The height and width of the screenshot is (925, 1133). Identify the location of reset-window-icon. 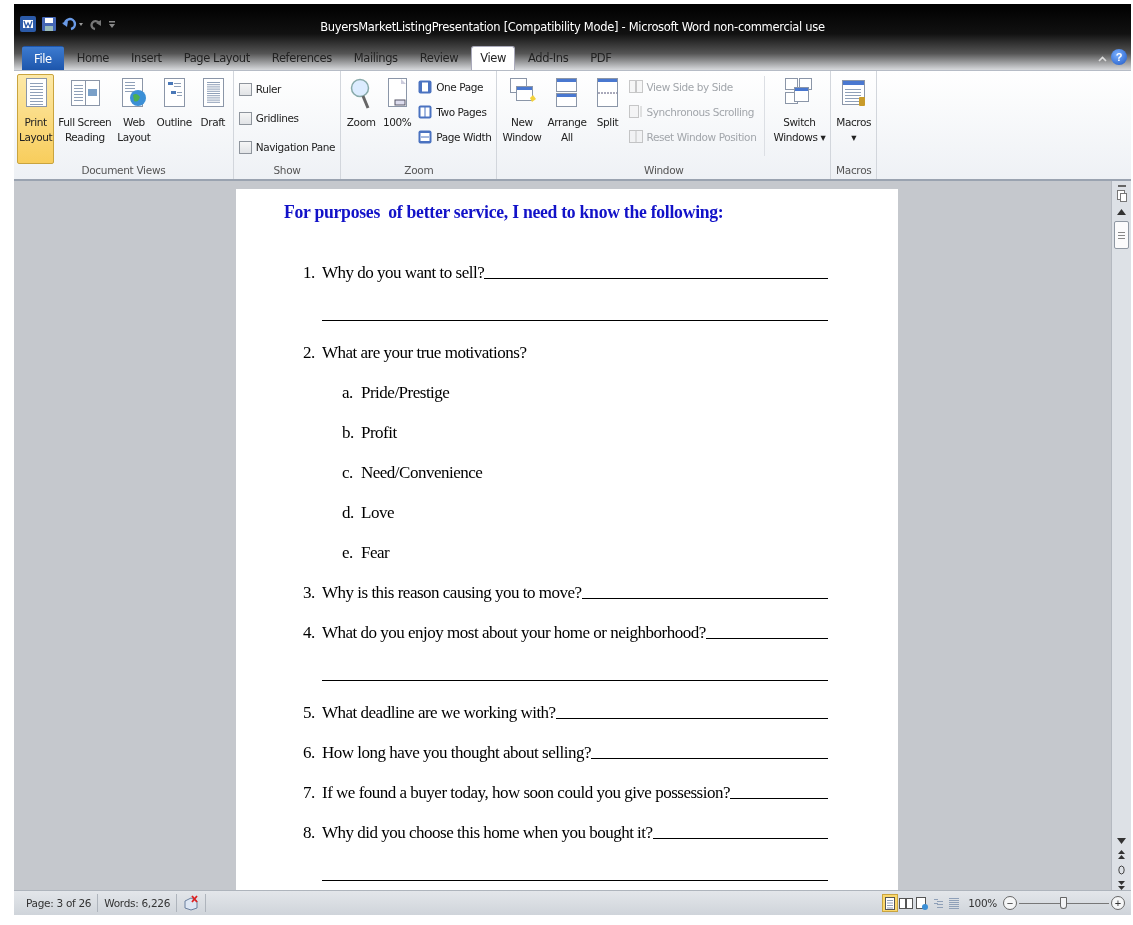
(635, 137).